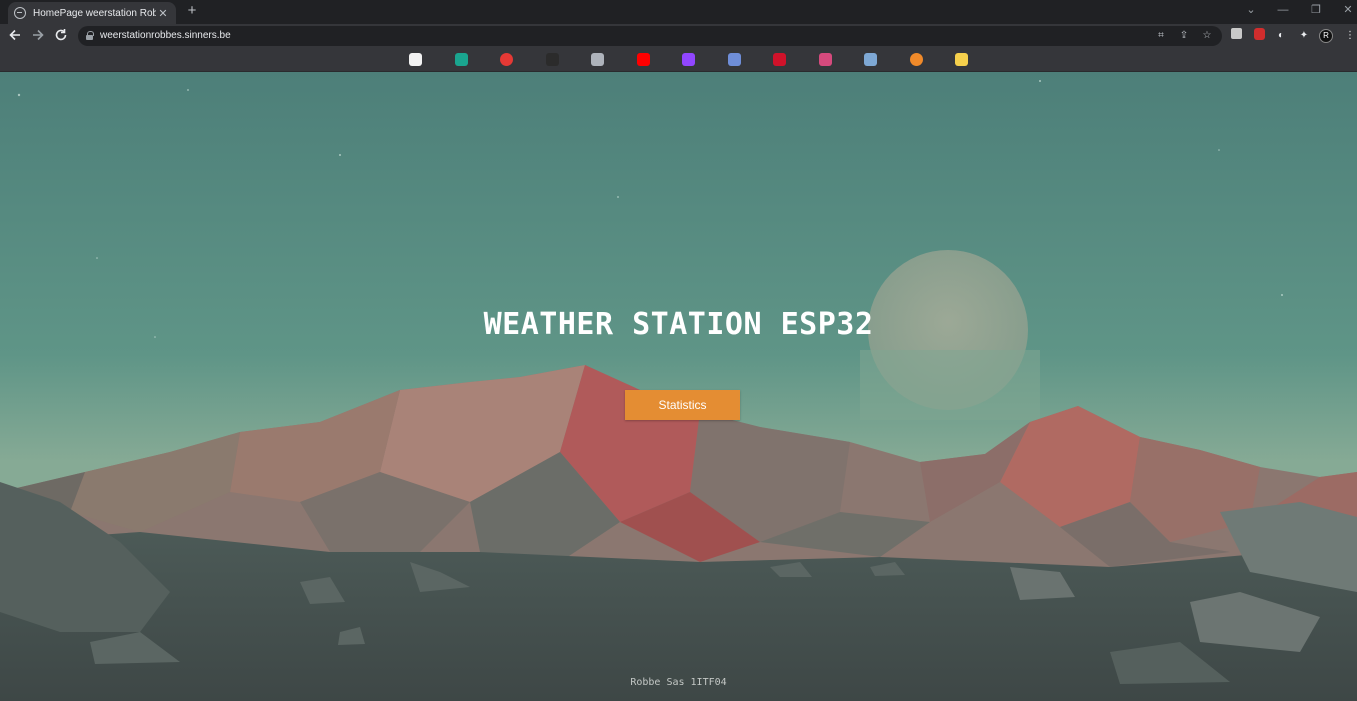 This screenshot has width=1357, height=701. I want to click on bookmark-star-icon: ☆, so click(1207, 36).